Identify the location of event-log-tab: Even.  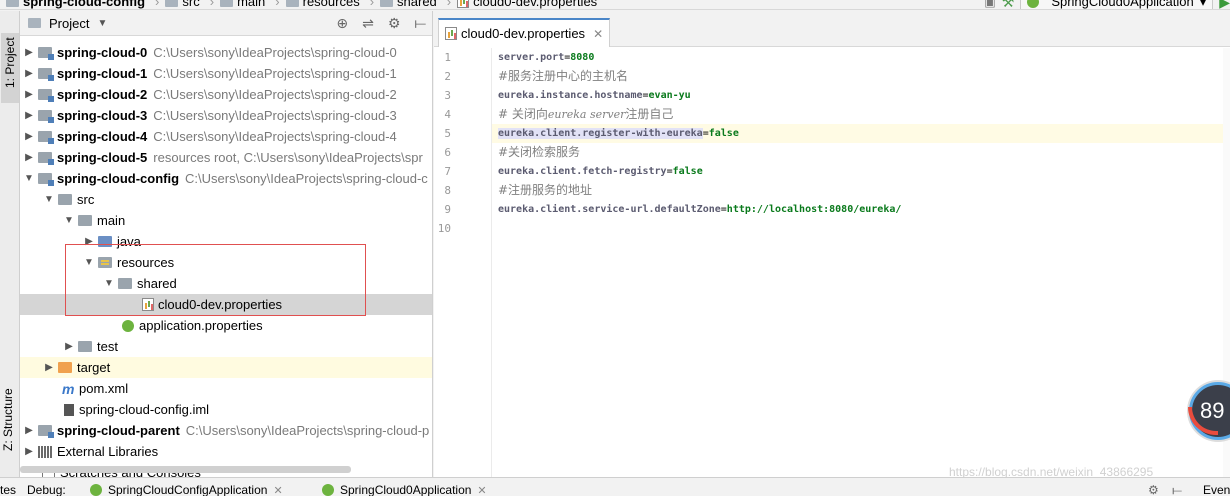
(1216, 489).